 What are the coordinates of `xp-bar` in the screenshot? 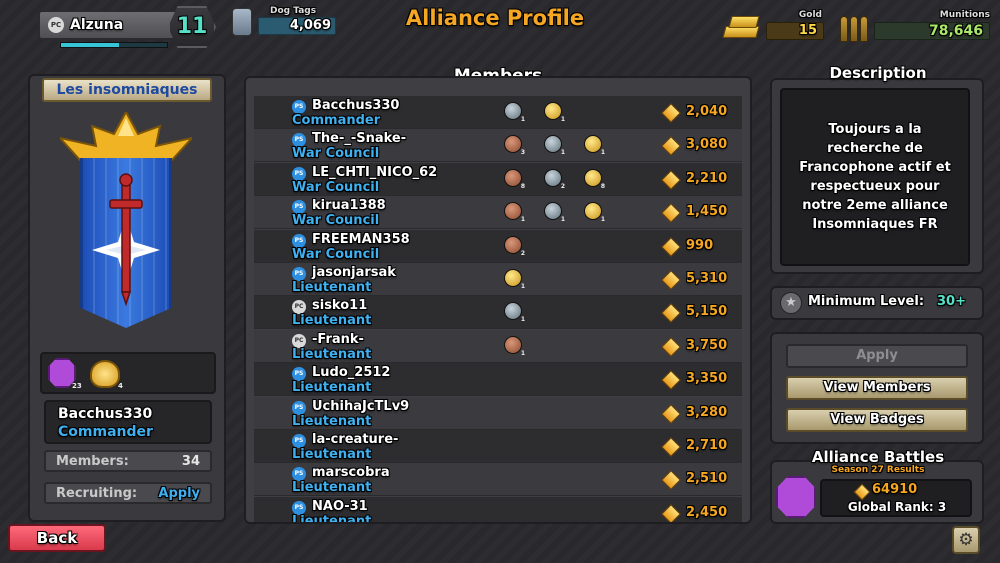 It's located at (114, 45).